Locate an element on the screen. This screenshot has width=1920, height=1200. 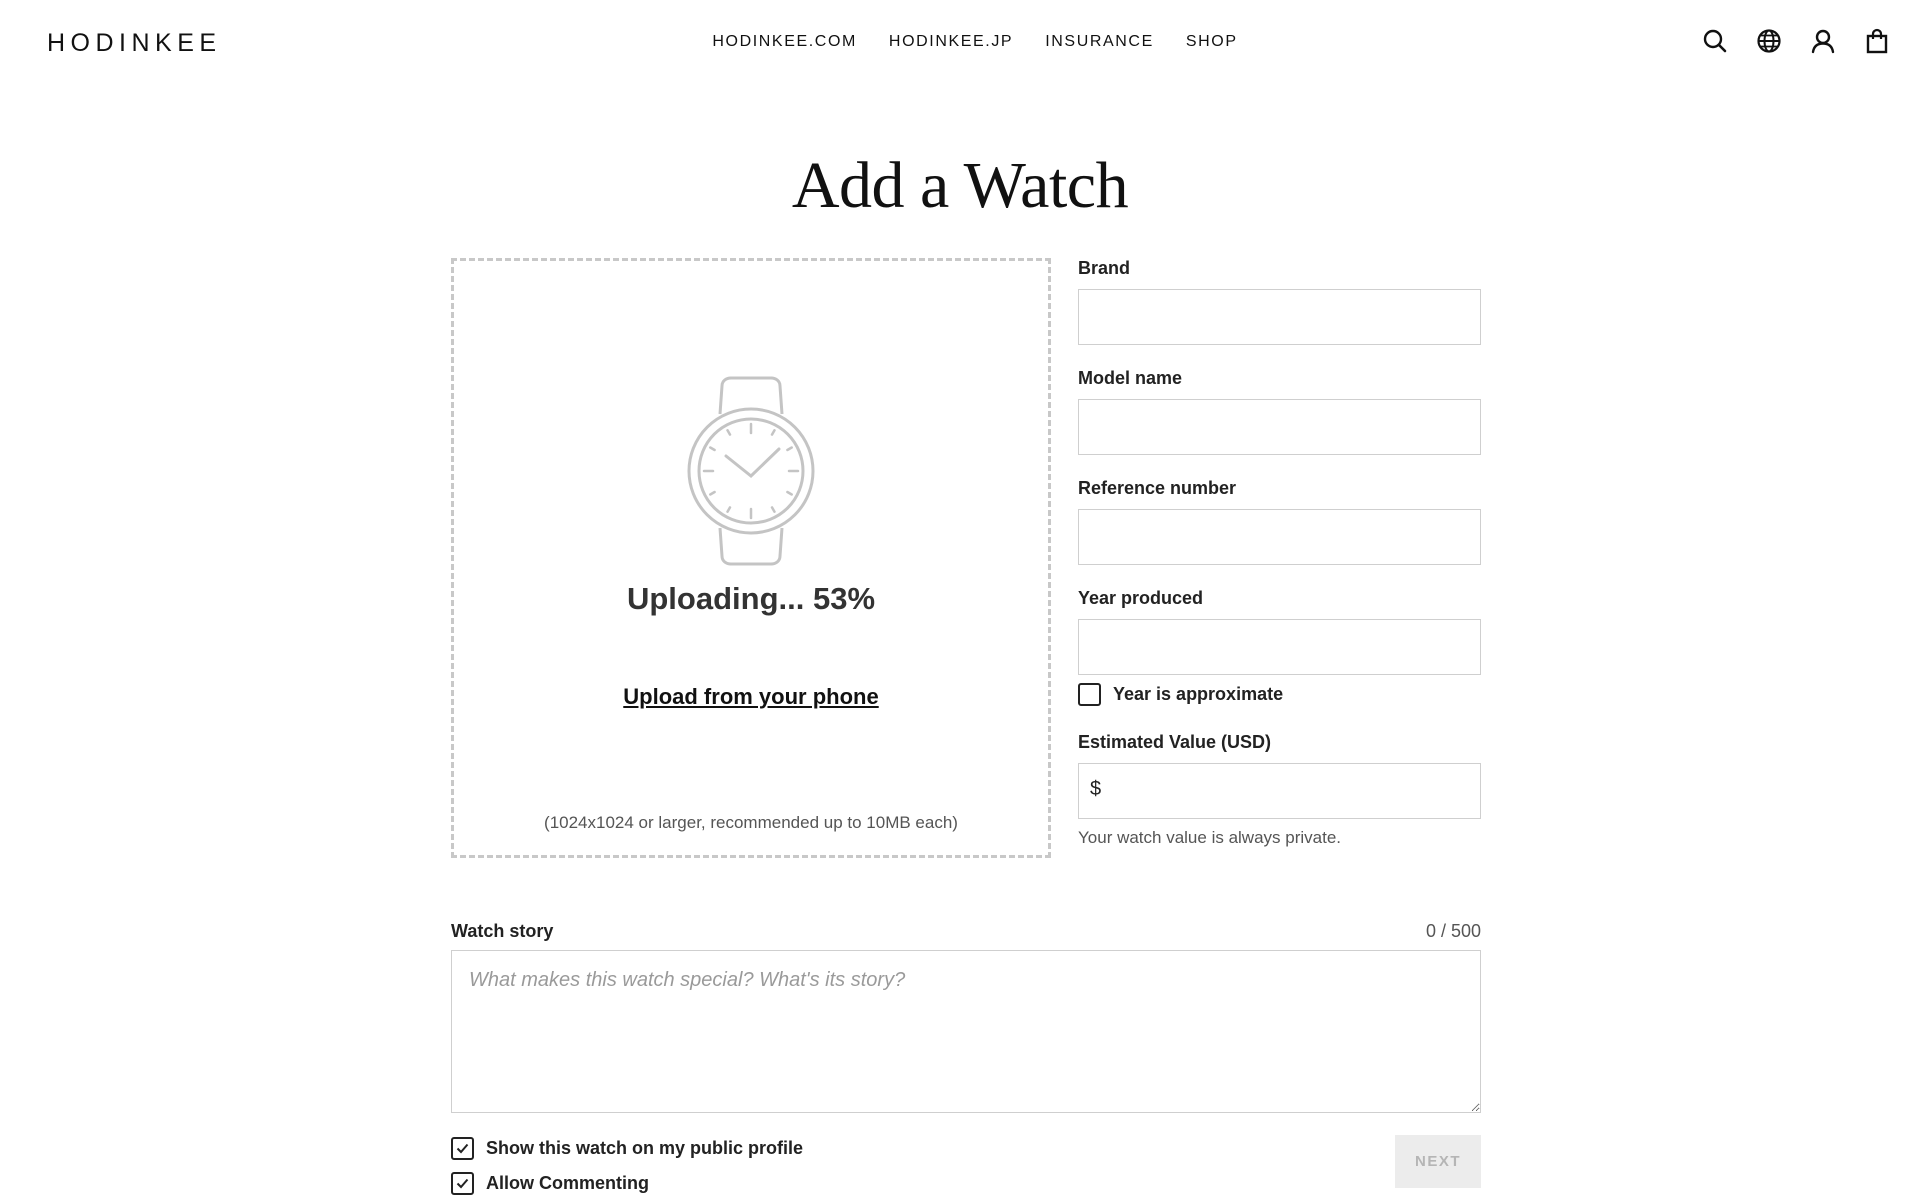
year-produced-input is located at coordinates (1279, 647).